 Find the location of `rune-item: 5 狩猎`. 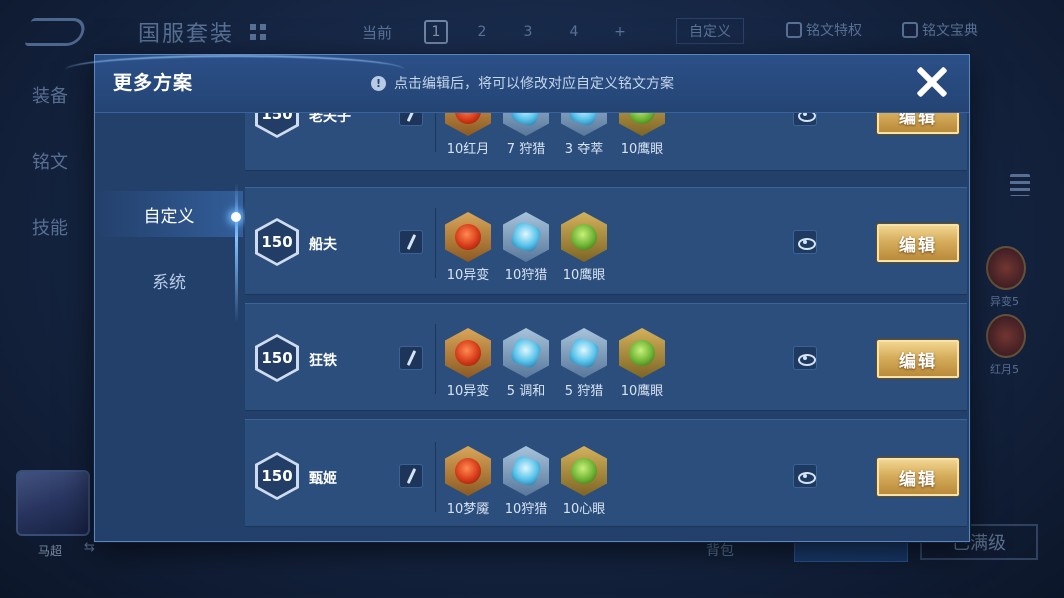

rune-item: 5 狩猎 is located at coordinates (584, 363).